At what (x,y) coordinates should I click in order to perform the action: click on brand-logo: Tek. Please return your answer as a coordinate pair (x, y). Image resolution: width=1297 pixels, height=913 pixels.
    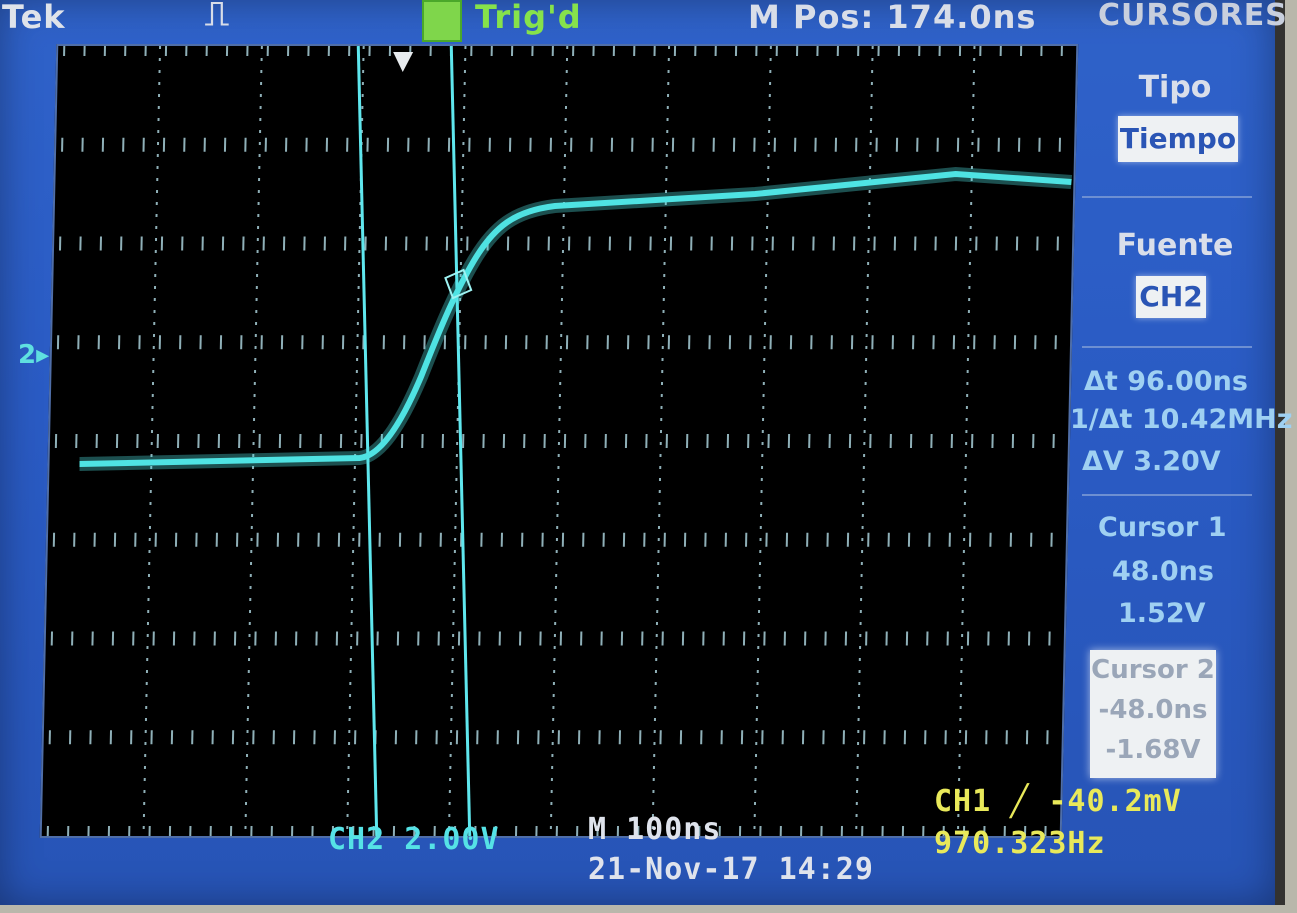
    Looking at the image, I should click on (34, 18).